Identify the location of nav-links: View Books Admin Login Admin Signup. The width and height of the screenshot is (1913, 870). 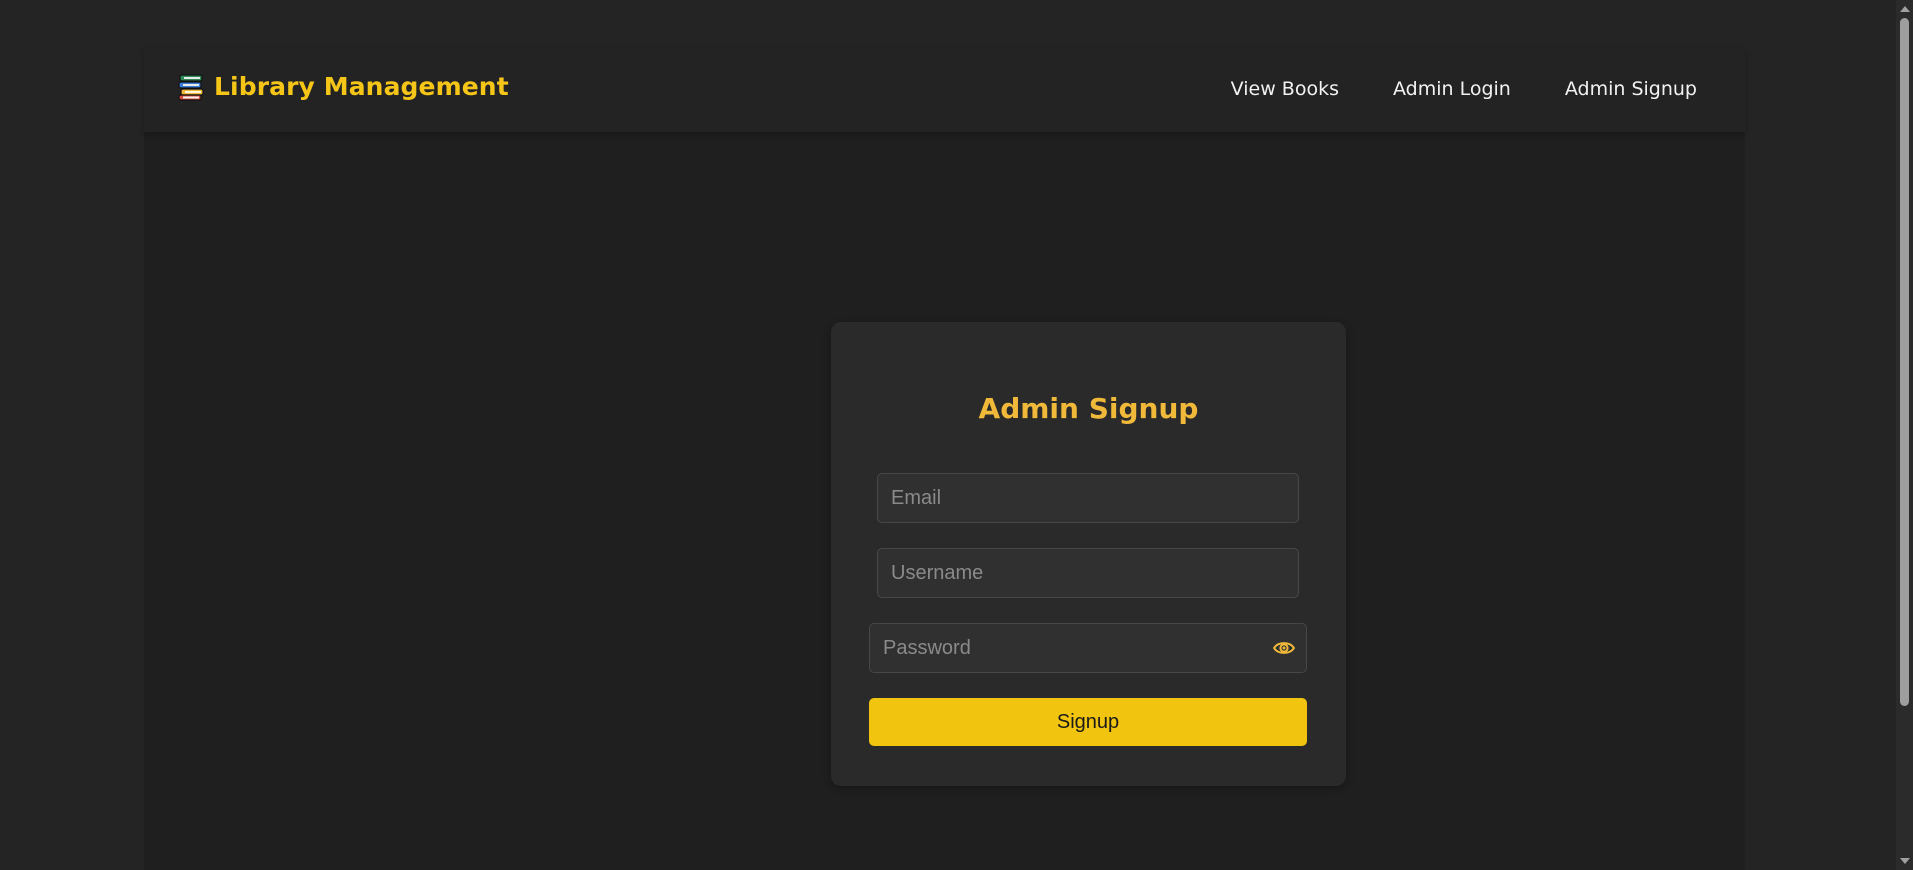
(1464, 89).